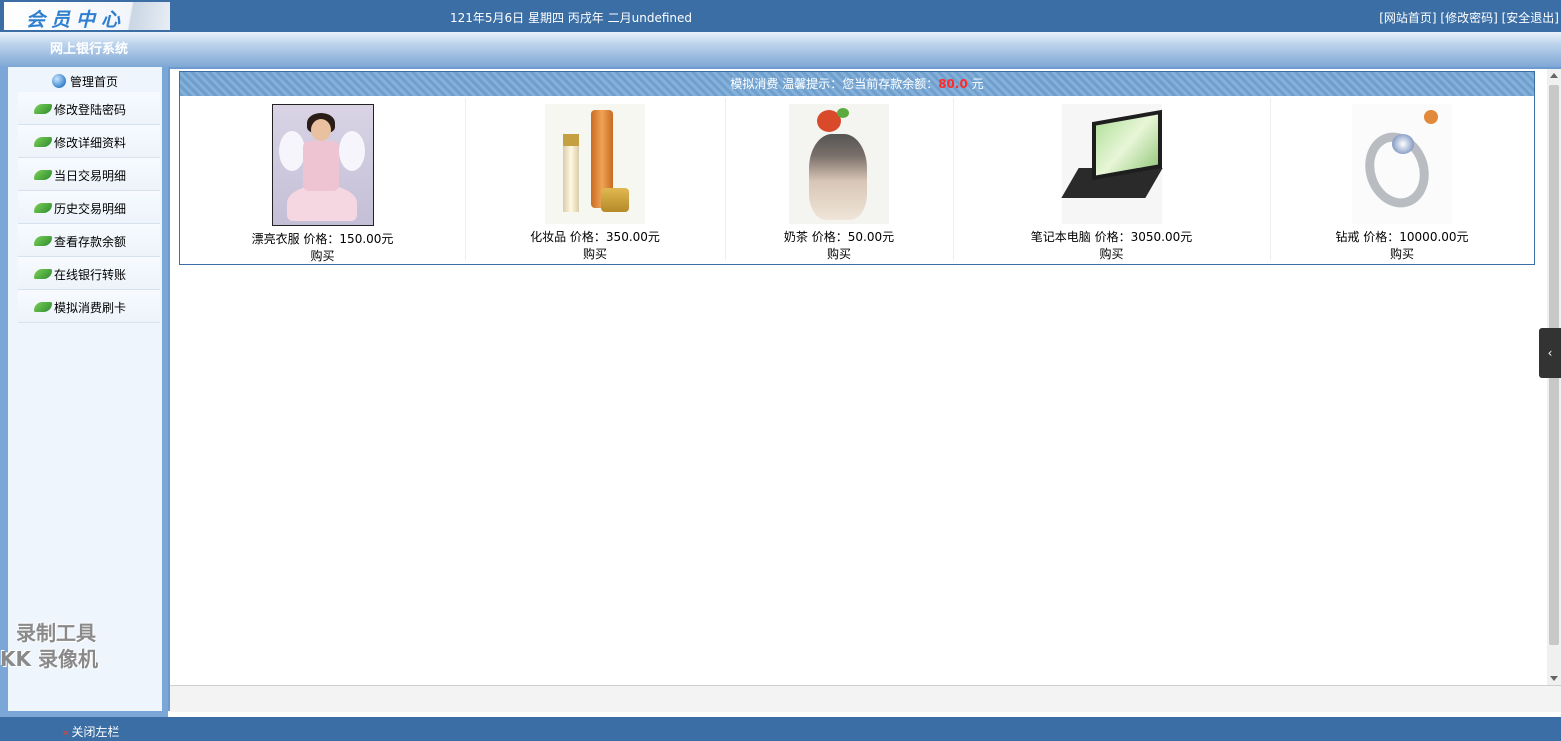 The image size is (1561, 741). I want to click on sidebar-item-history-transactions: 历史交易明细, so click(89, 207).